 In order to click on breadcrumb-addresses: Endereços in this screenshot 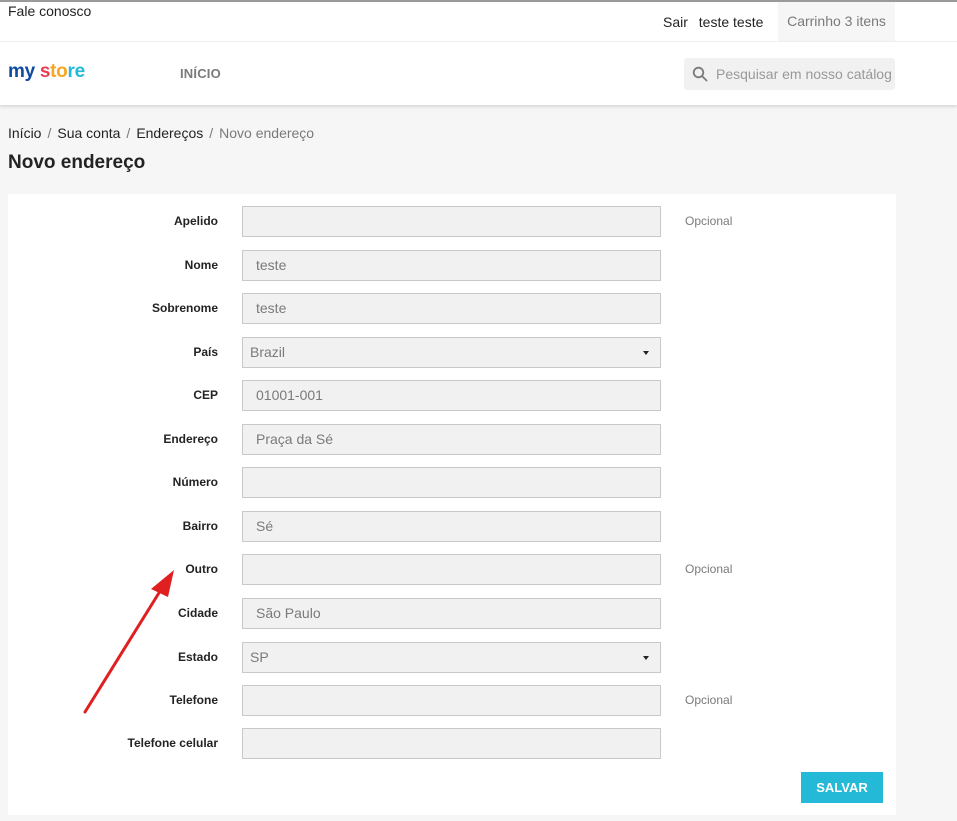, I will do `click(169, 133)`.